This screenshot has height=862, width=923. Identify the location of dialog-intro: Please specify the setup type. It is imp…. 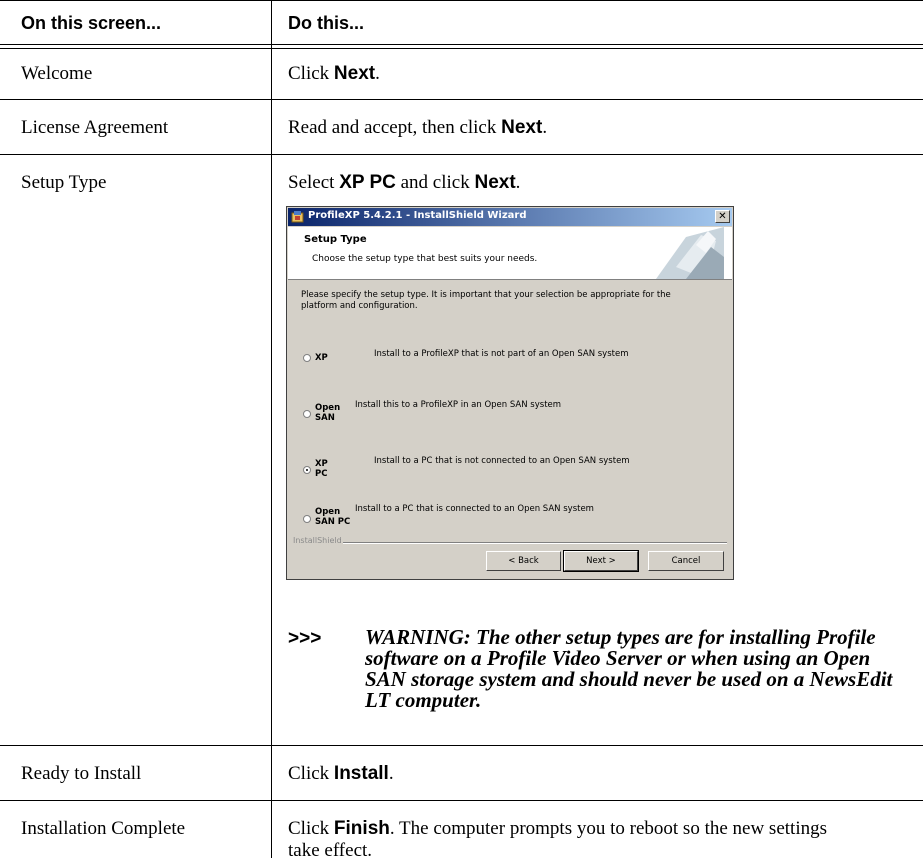
(486, 300).